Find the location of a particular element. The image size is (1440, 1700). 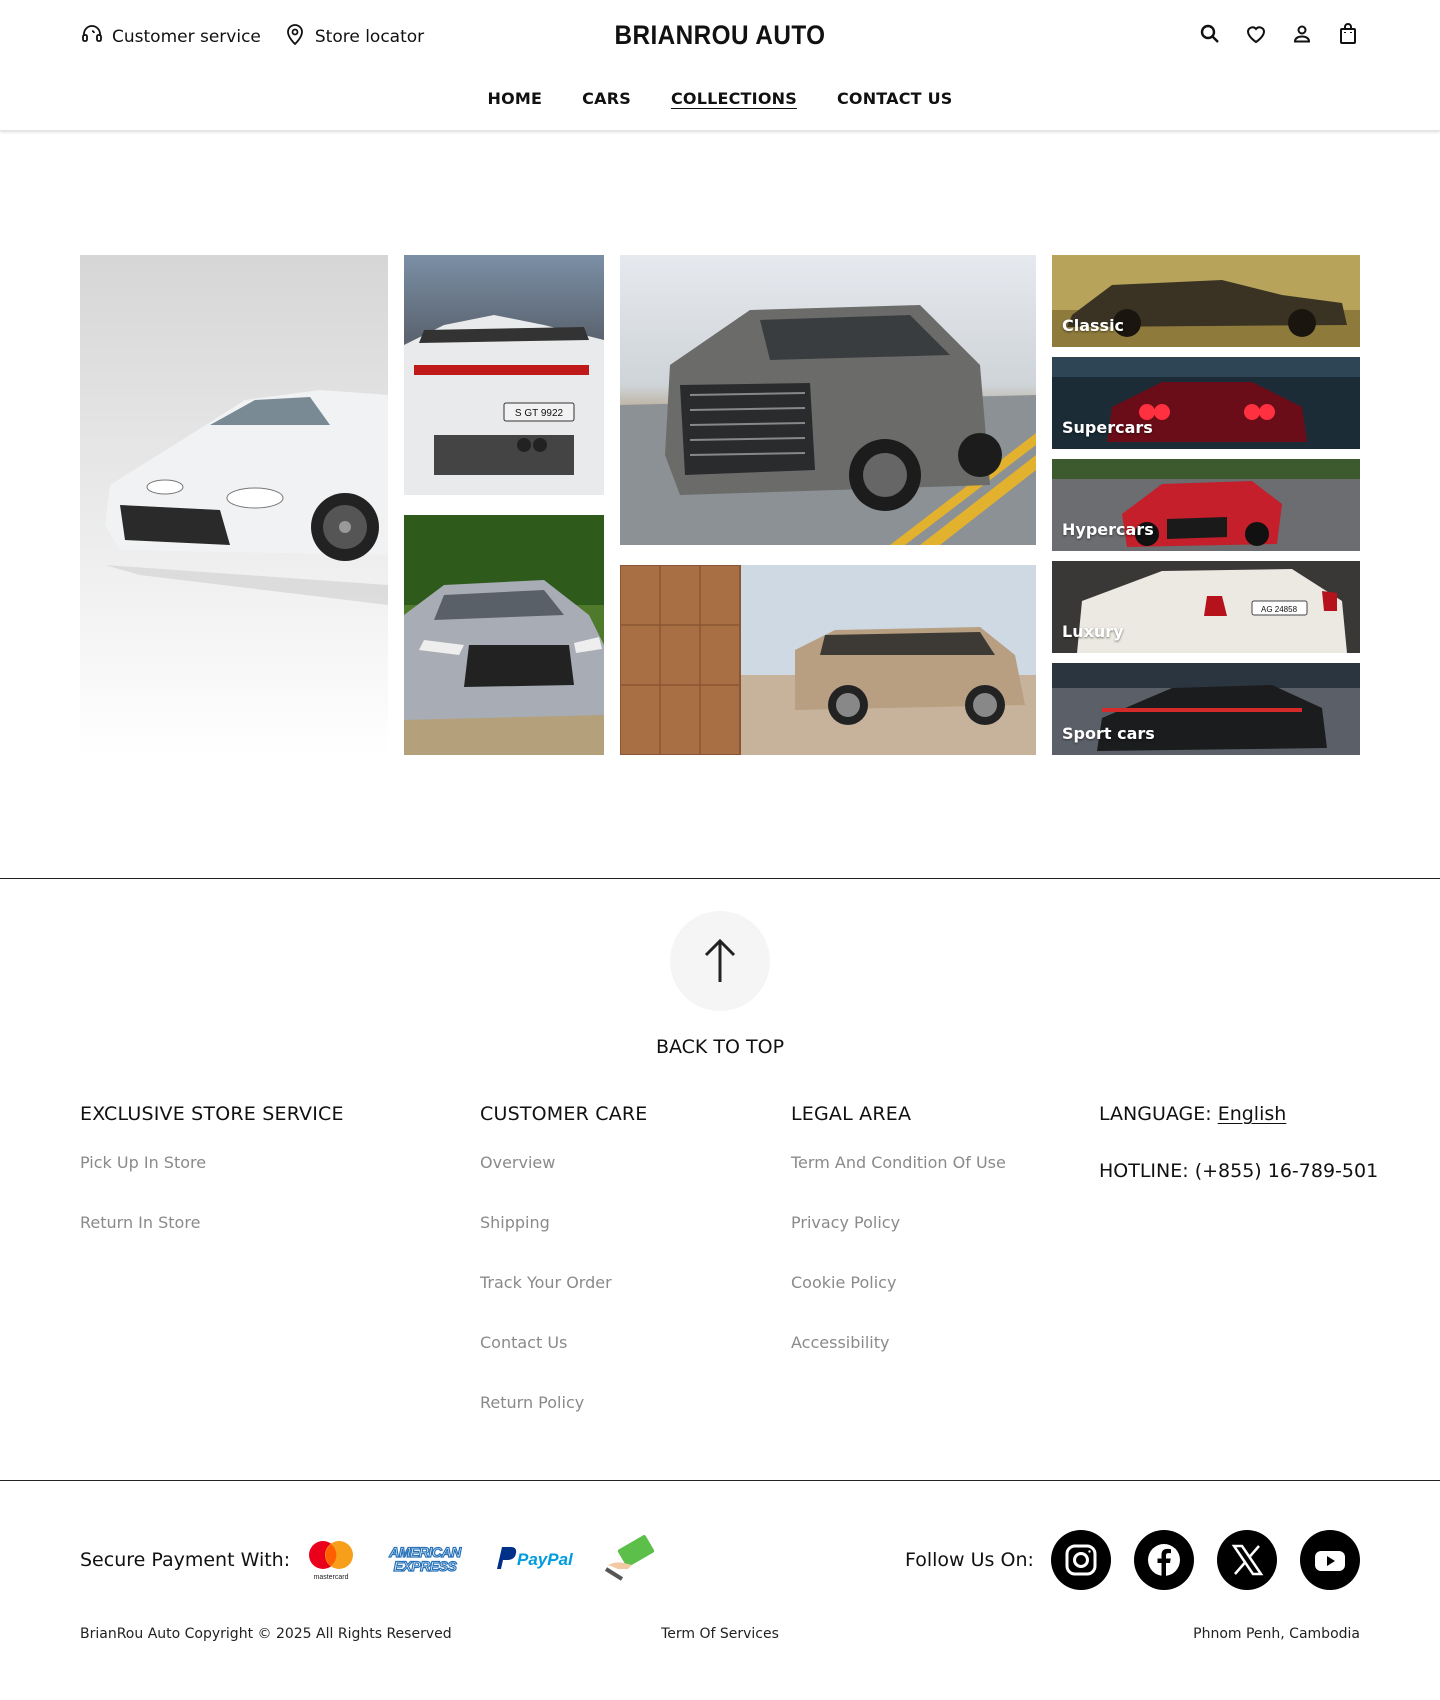

white-gtr-image is located at coordinates (234, 505).